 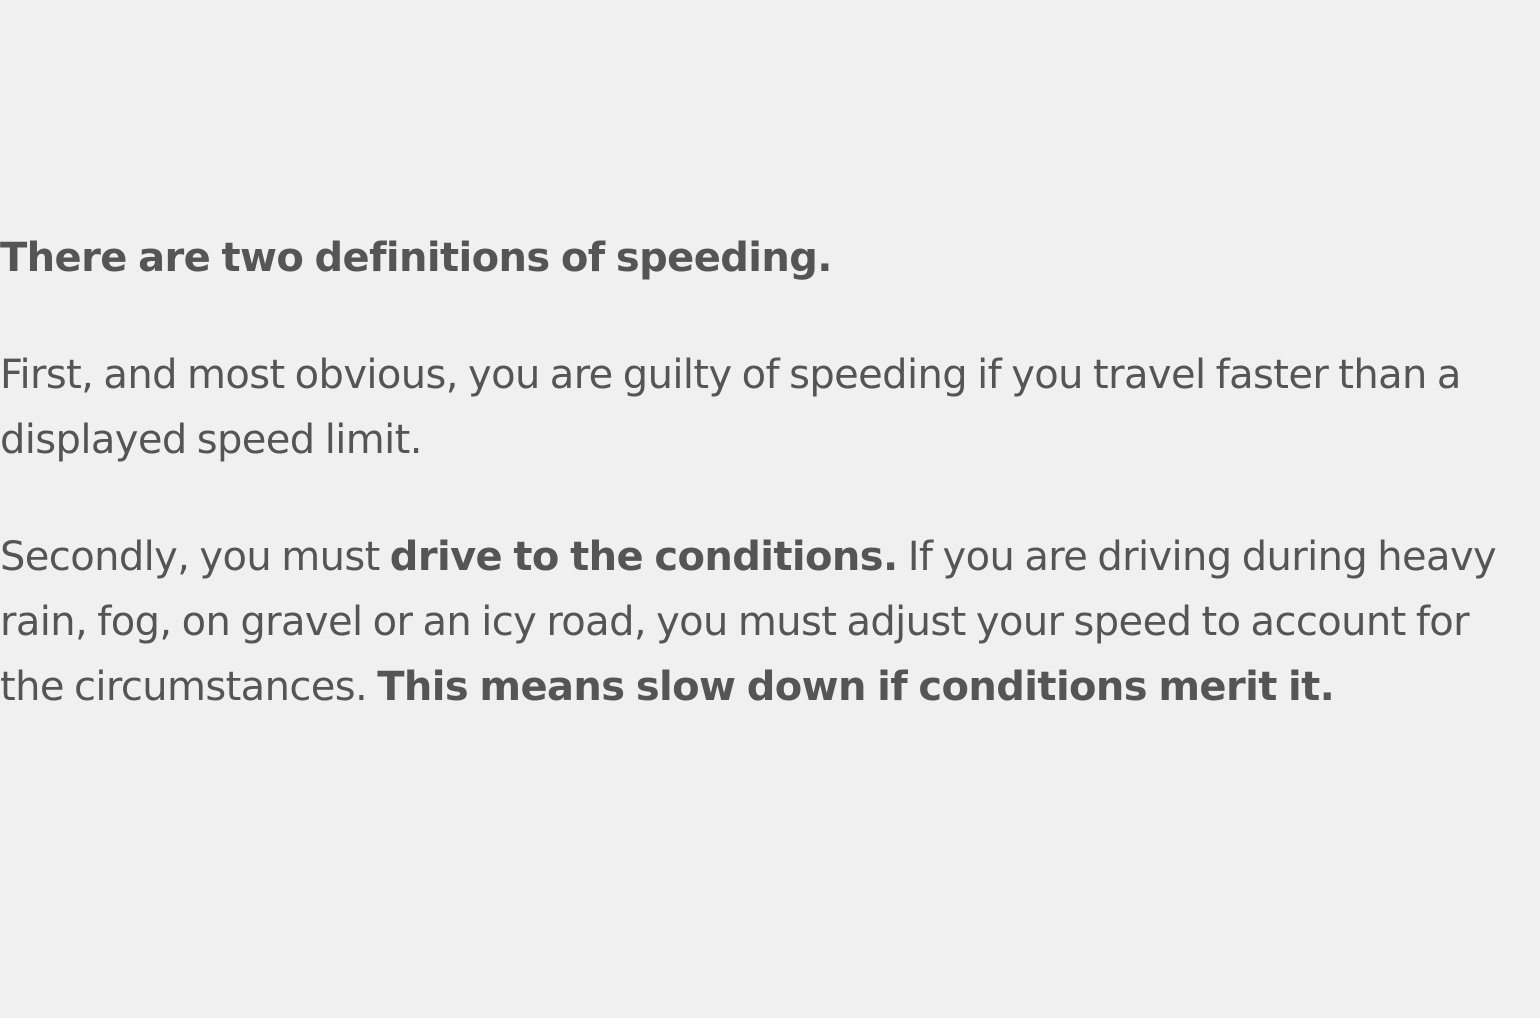 What do you see at coordinates (416, 258) in the screenshot?
I see `speeding-heading: There are two definitions of speeding.` at bounding box center [416, 258].